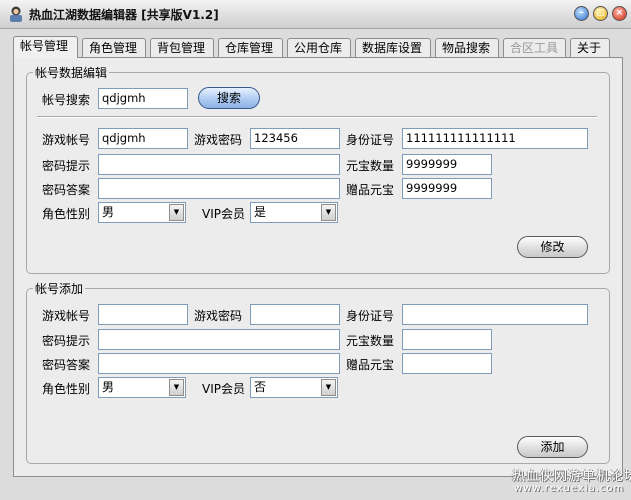  What do you see at coordinates (447, 363) in the screenshot?
I see `gift-yuanbao-input` at bounding box center [447, 363].